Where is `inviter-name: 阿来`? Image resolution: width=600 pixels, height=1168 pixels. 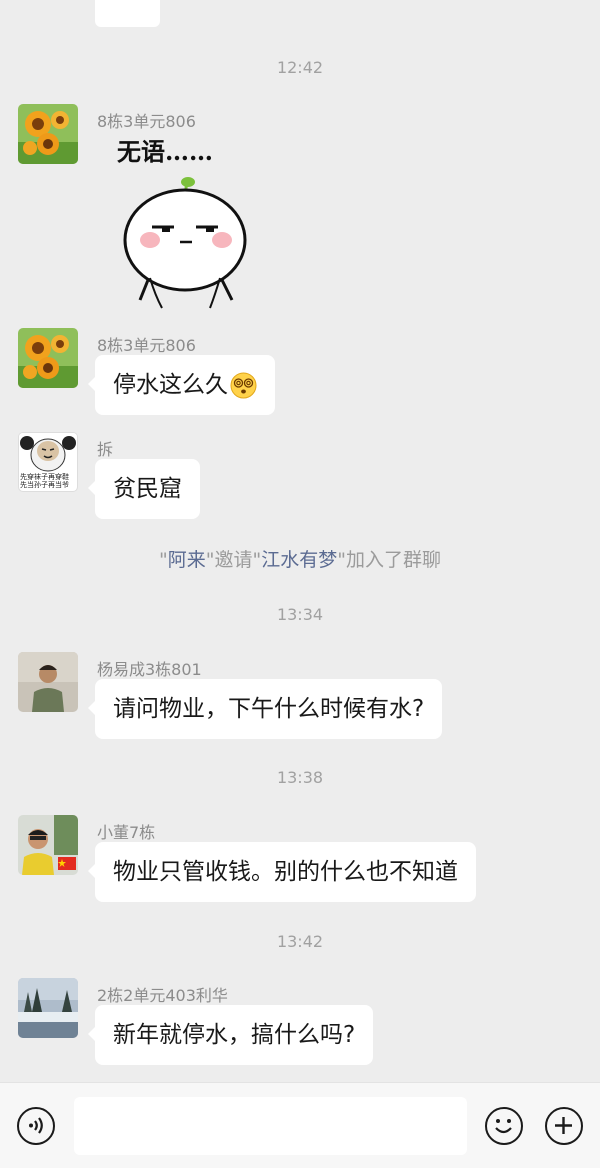
inviter-name: 阿来 is located at coordinates (187, 560).